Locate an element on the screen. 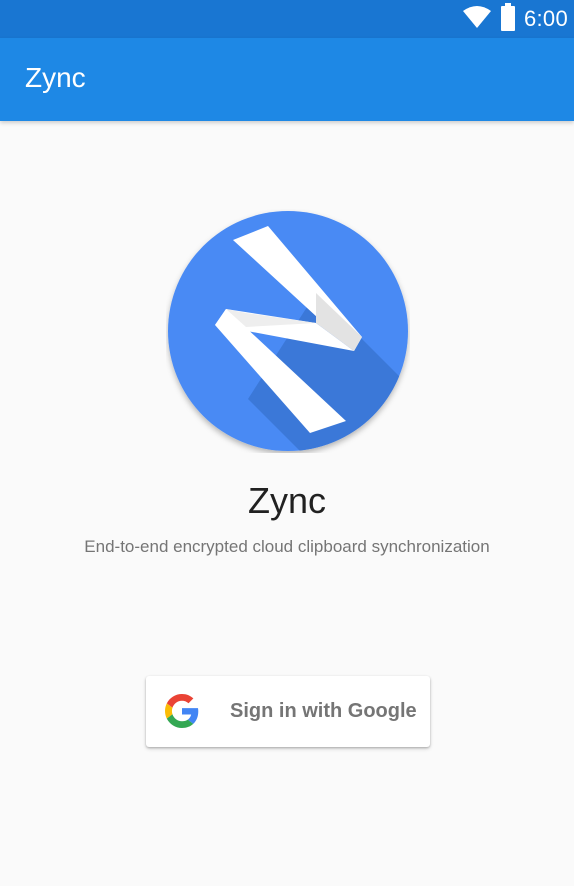 The height and width of the screenshot is (886, 574). google-g-icon is located at coordinates (182, 711).